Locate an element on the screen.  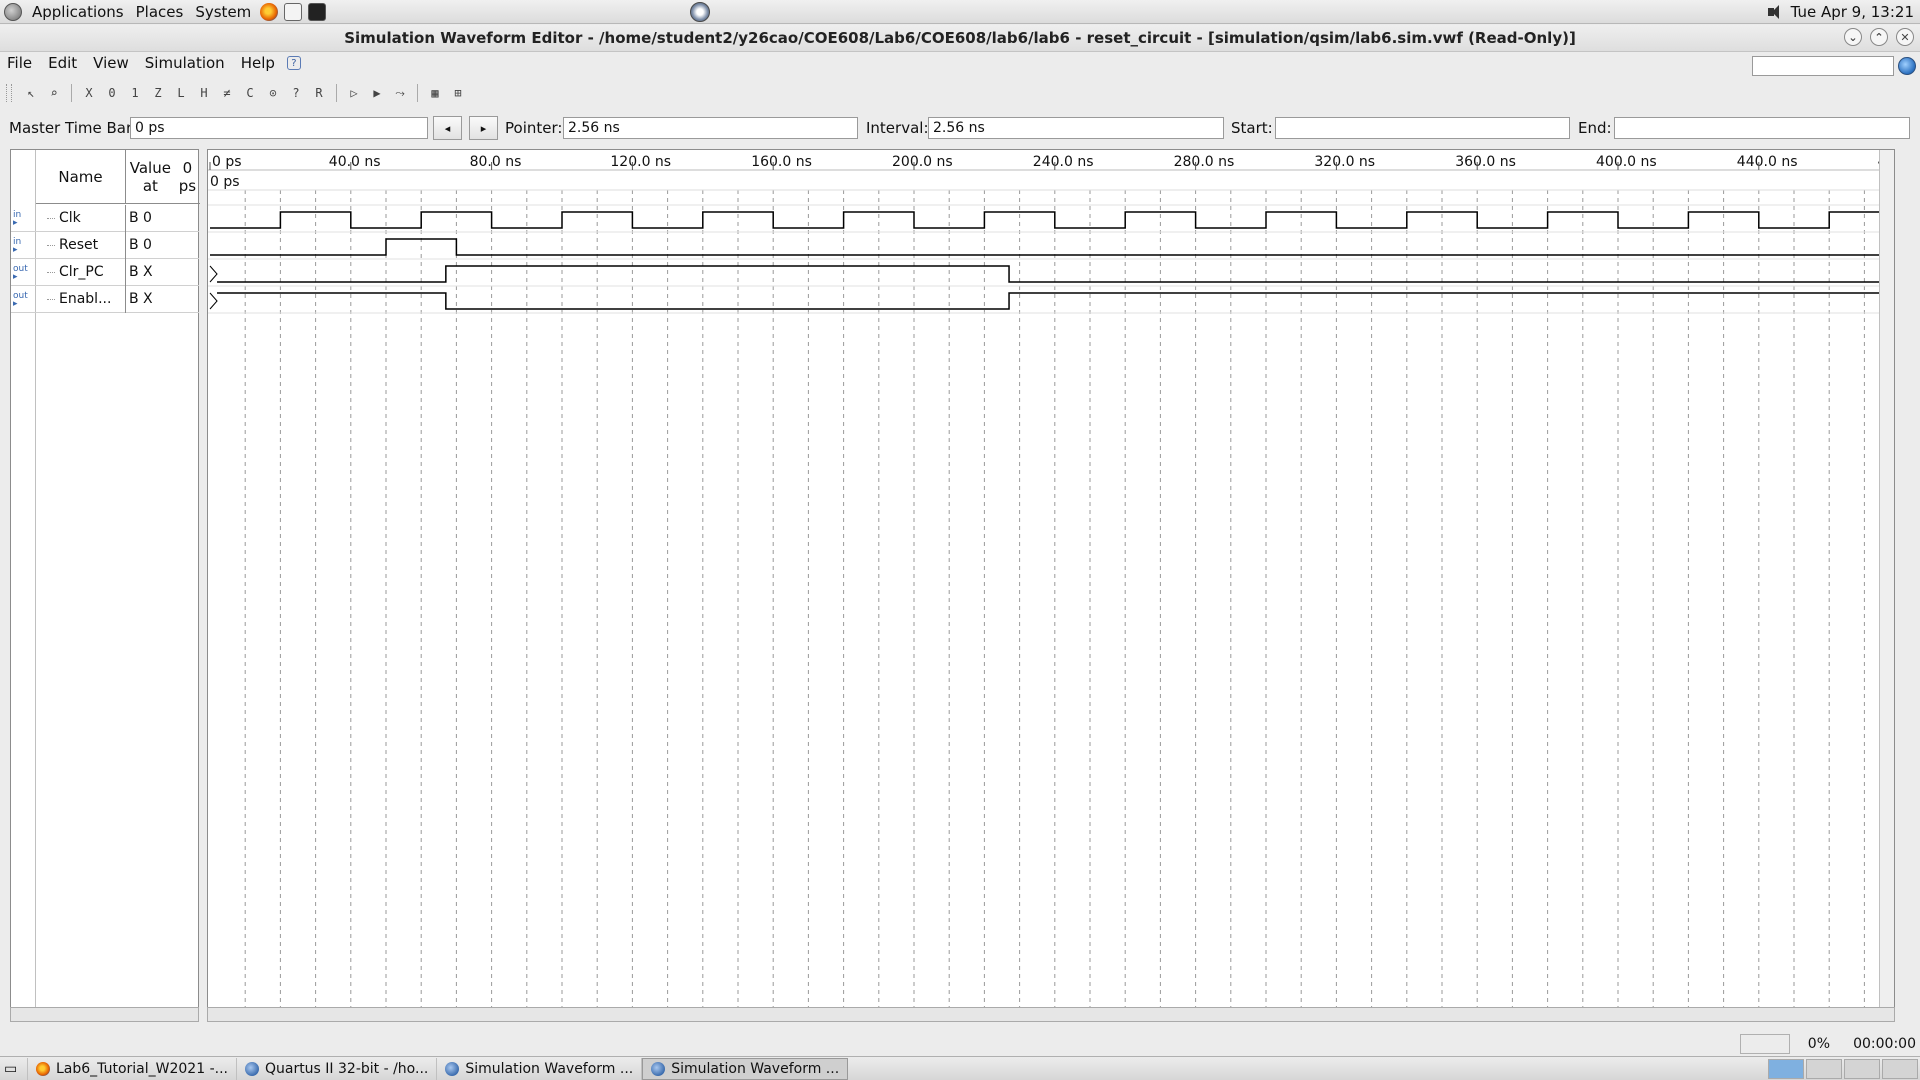
start-field is located at coordinates (1422, 128).